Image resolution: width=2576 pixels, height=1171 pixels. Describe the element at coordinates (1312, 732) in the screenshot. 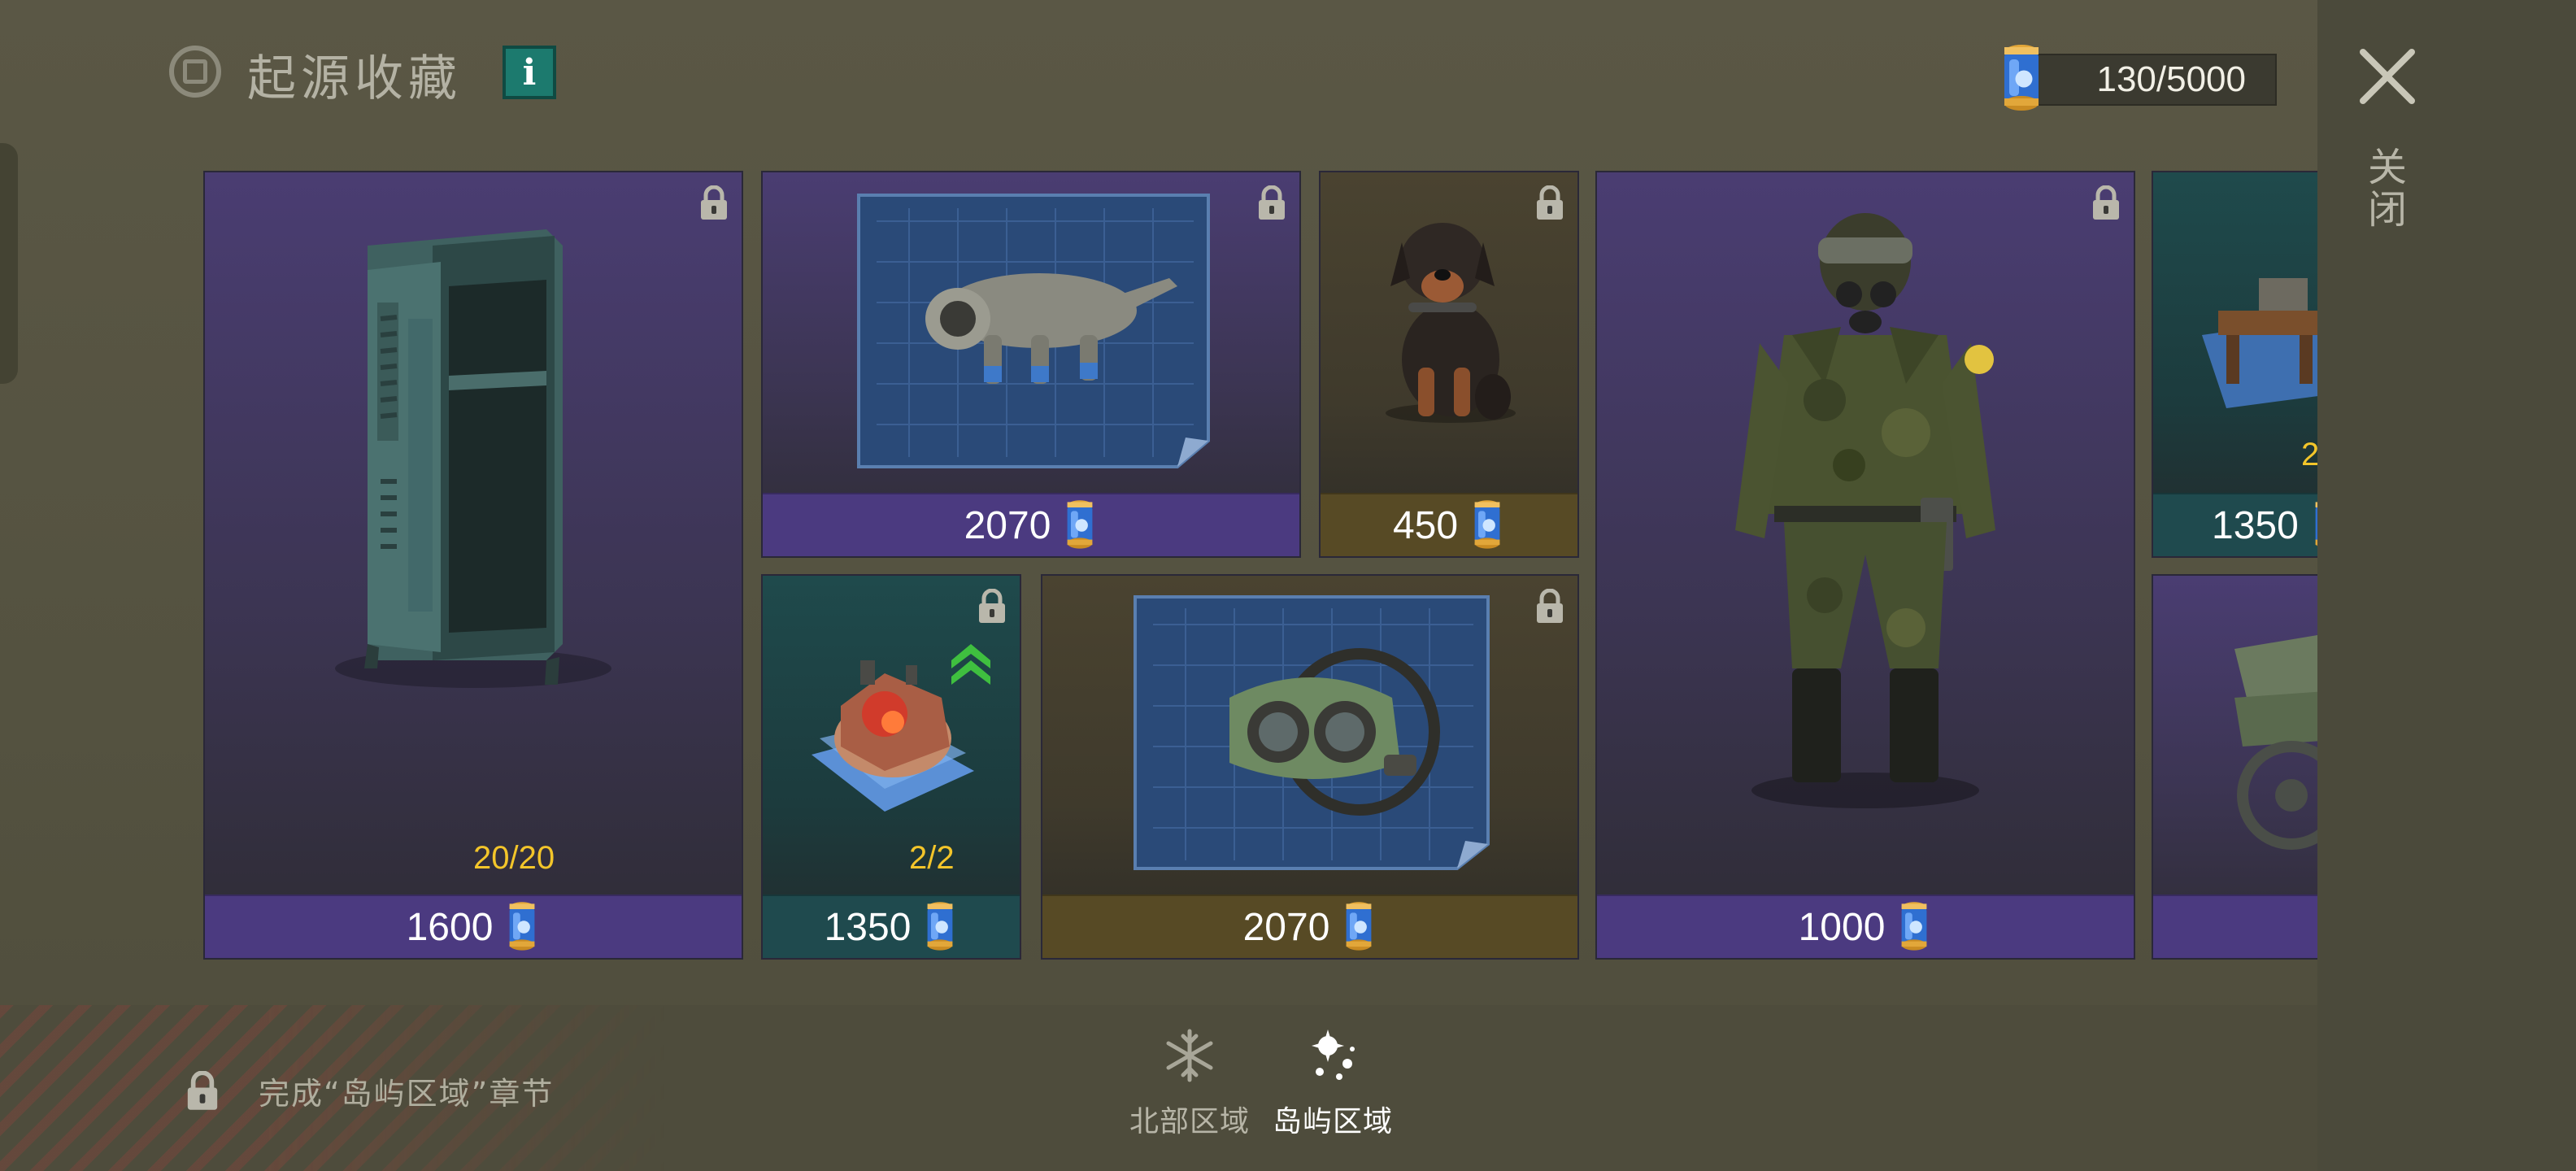

I see `goggles-blueprint-image` at that location.